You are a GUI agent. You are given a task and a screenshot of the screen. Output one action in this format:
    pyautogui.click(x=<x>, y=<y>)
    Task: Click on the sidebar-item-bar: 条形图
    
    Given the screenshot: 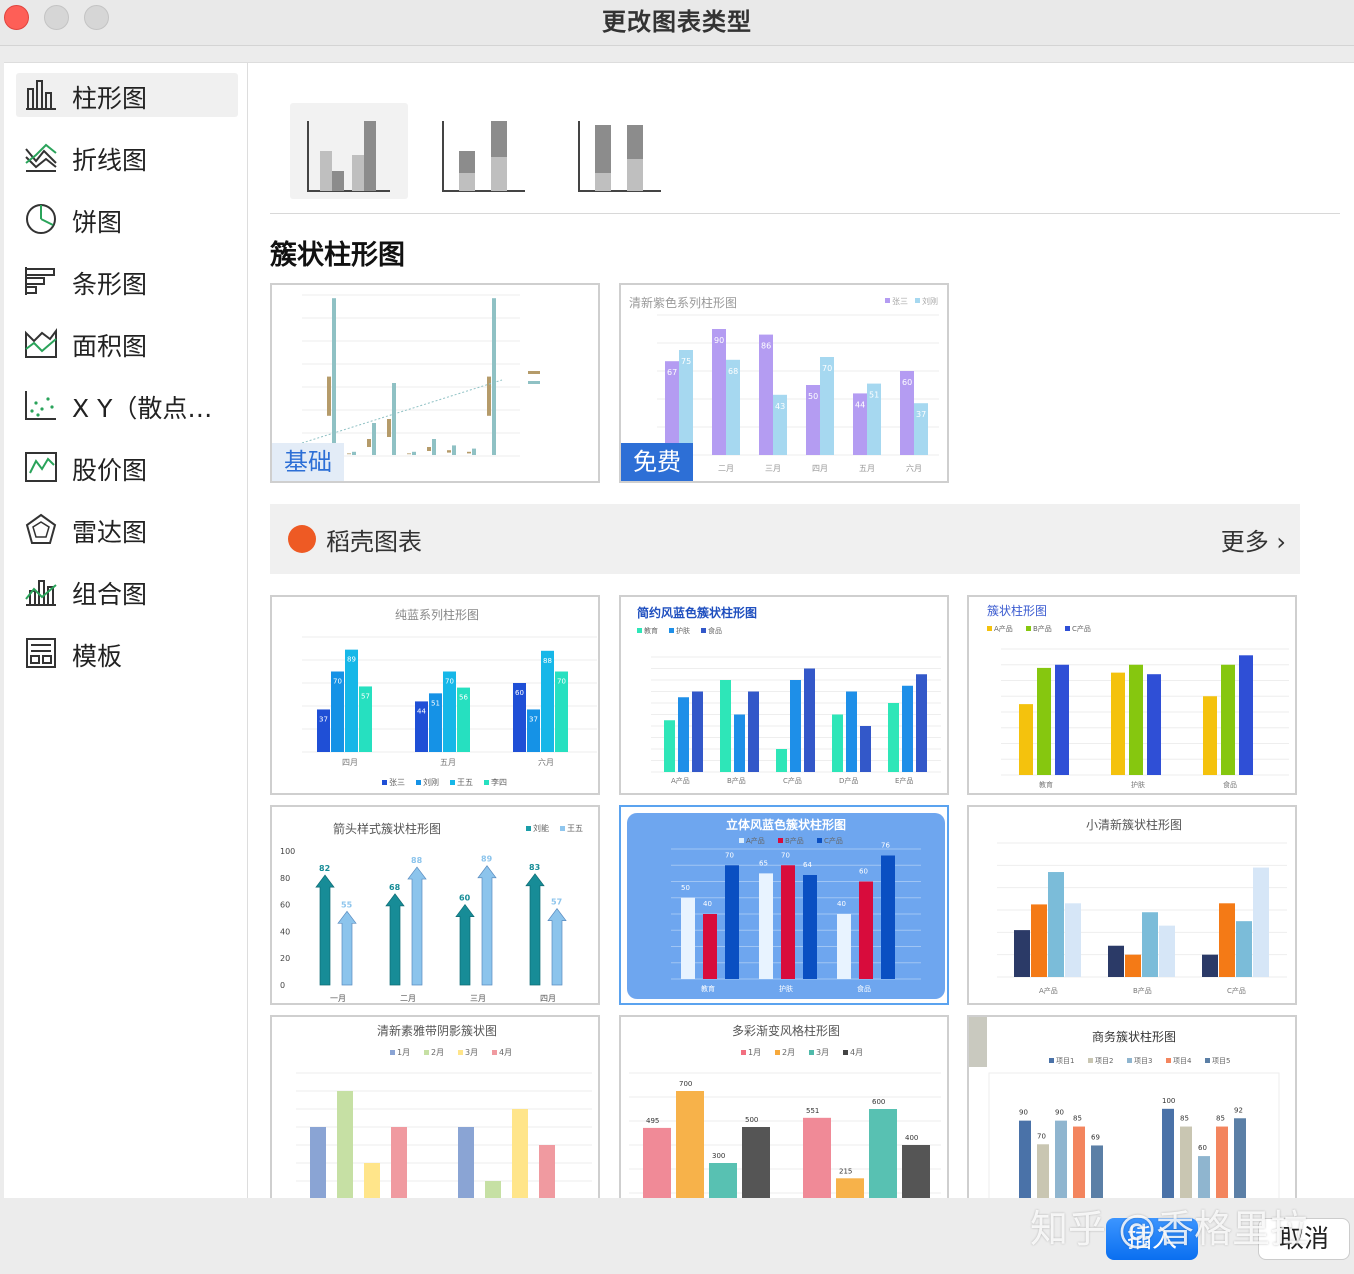 What is the action you would take?
    pyautogui.click(x=127, y=281)
    